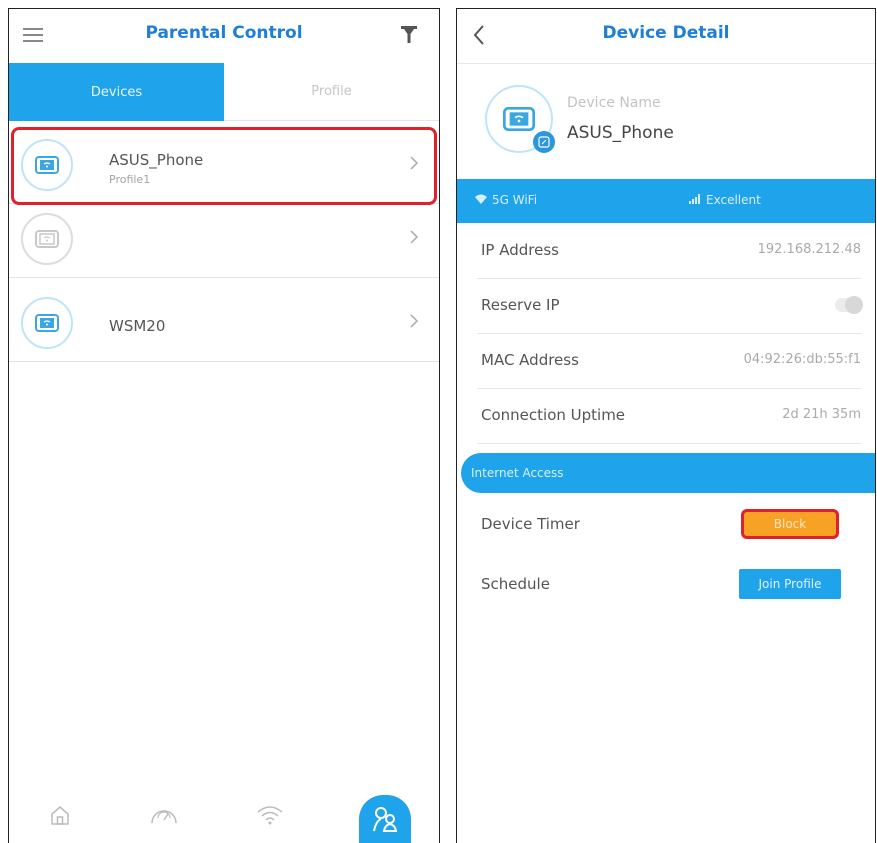  What do you see at coordinates (116, 92) in the screenshot?
I see `tab-devices: Devices` at bounding box center [116, 92].